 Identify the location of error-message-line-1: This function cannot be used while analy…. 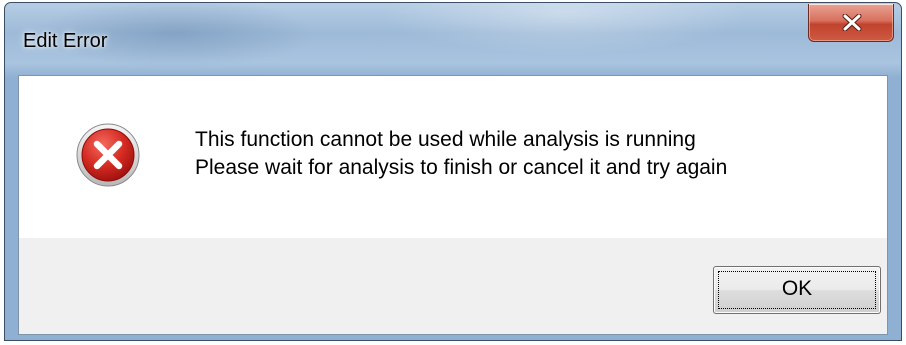
(445, 139).